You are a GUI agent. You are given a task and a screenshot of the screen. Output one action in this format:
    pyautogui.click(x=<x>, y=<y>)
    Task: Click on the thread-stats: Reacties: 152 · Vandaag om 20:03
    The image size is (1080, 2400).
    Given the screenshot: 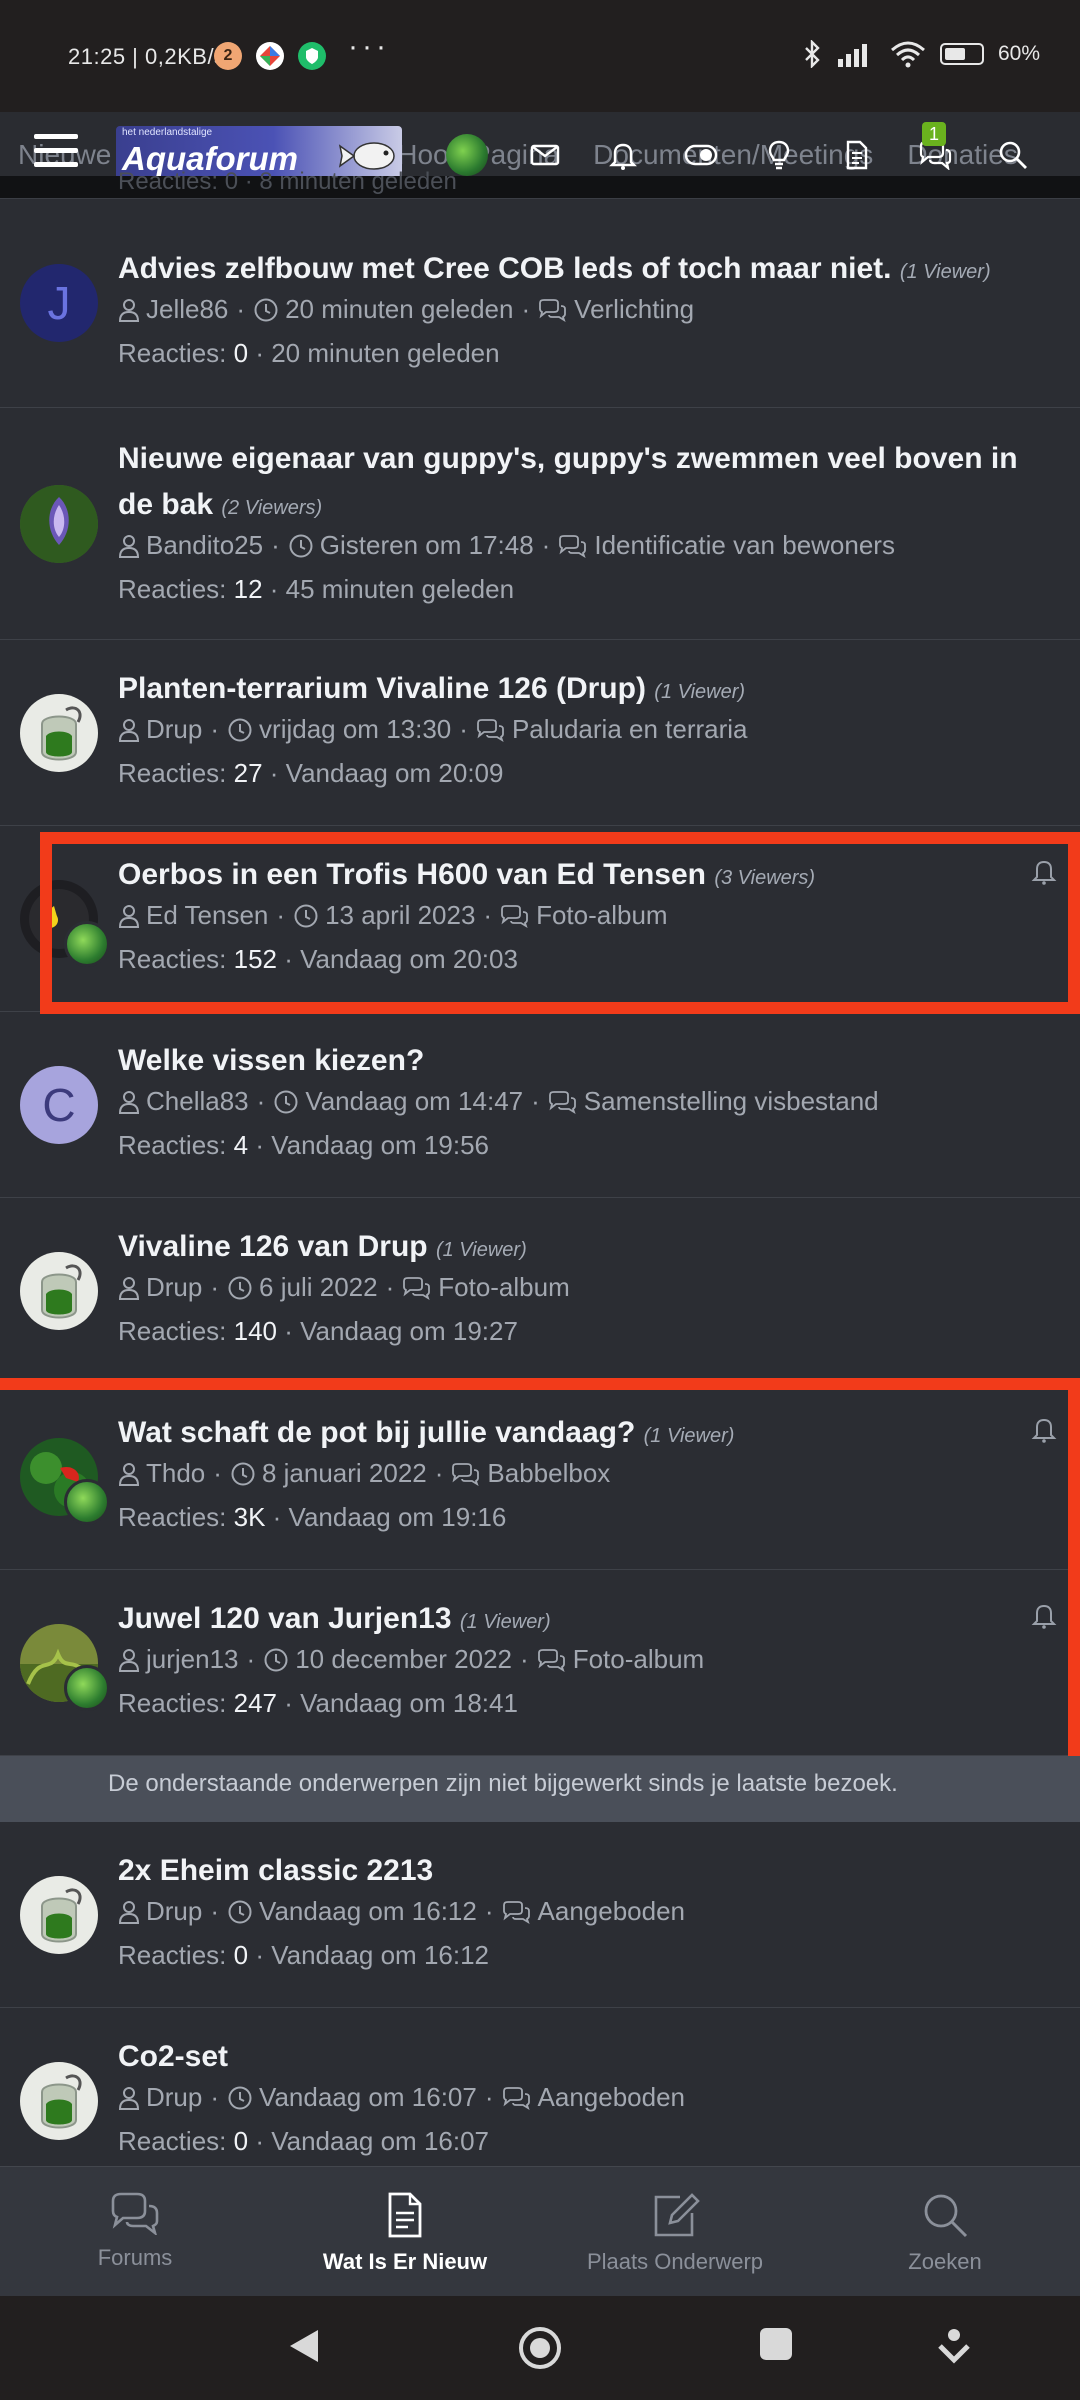 What is the action you would take?
    pyautogui.click(x=318, y=959)
    